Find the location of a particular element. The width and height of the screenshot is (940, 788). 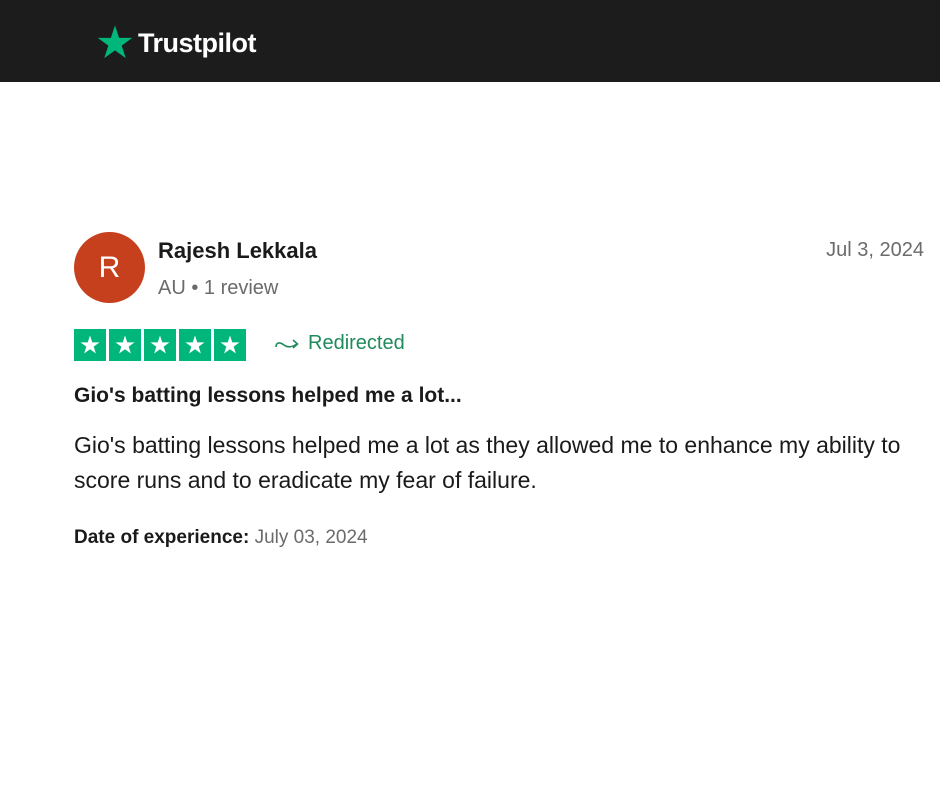

date-of-experience: Date of experience: July 03, 2024 is located at coordinates (221, 538).